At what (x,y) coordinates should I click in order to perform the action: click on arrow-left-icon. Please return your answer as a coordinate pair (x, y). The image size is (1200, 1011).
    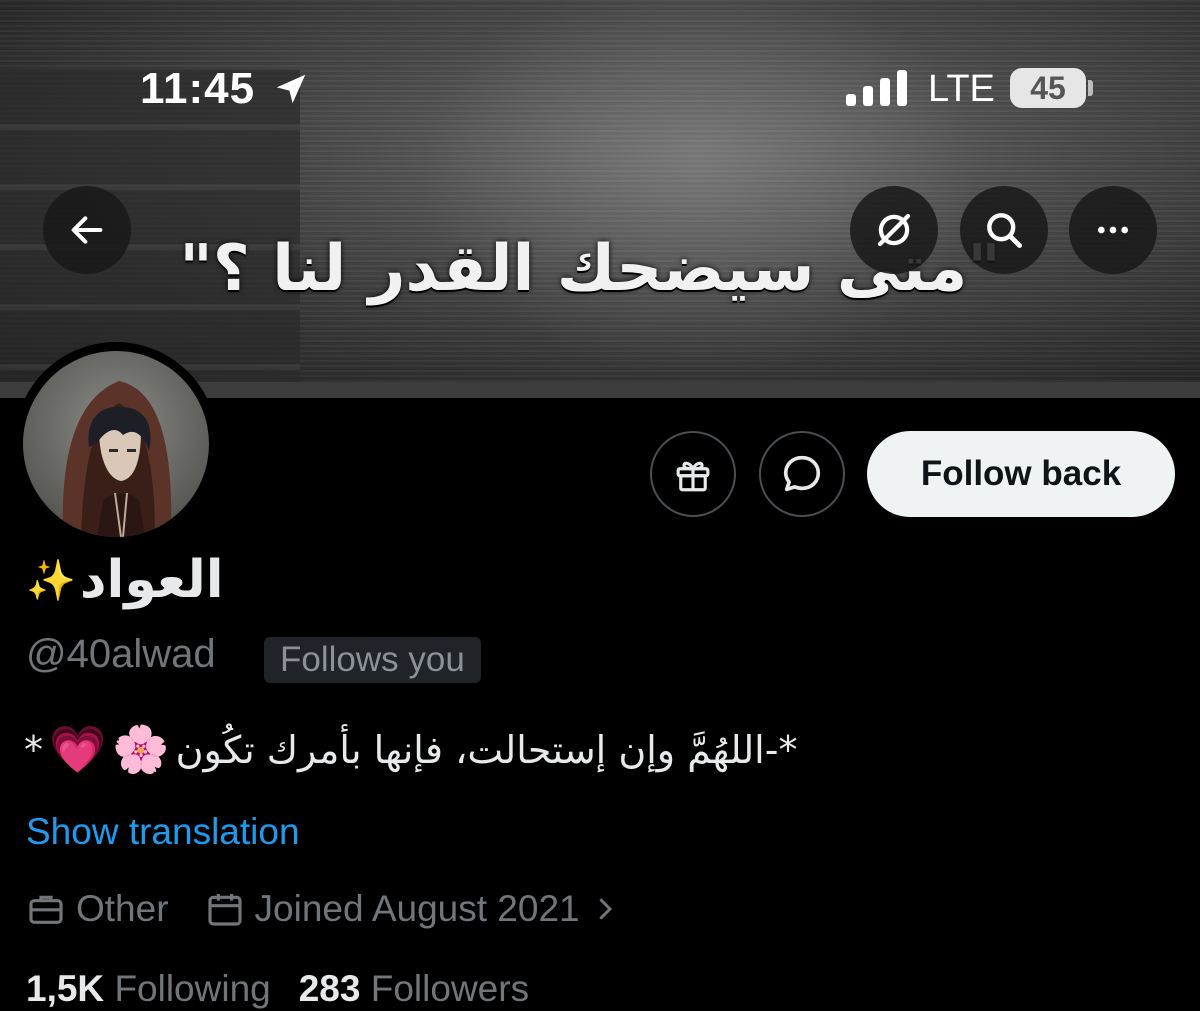
    Looking at the image, I should click on (87, 230).